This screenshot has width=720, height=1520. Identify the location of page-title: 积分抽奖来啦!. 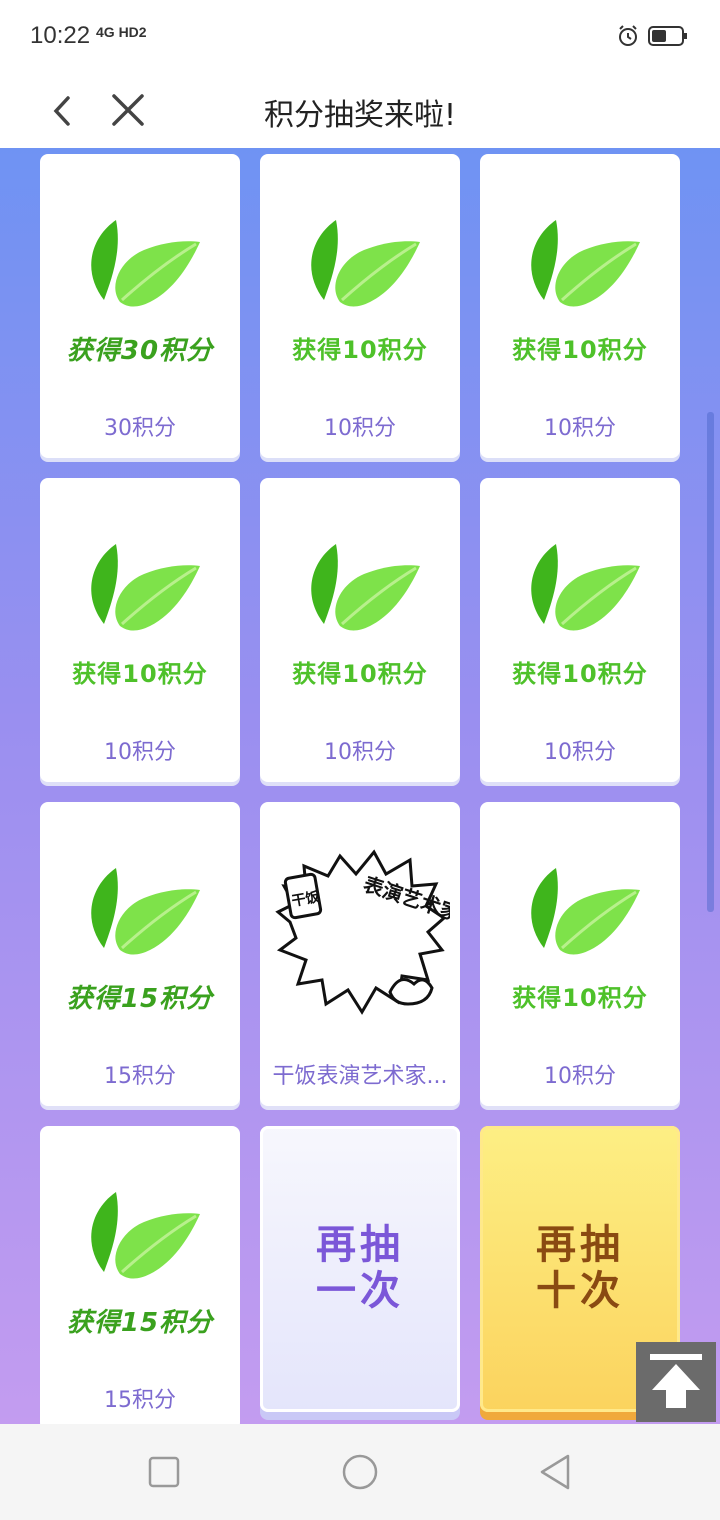
(360, 115).